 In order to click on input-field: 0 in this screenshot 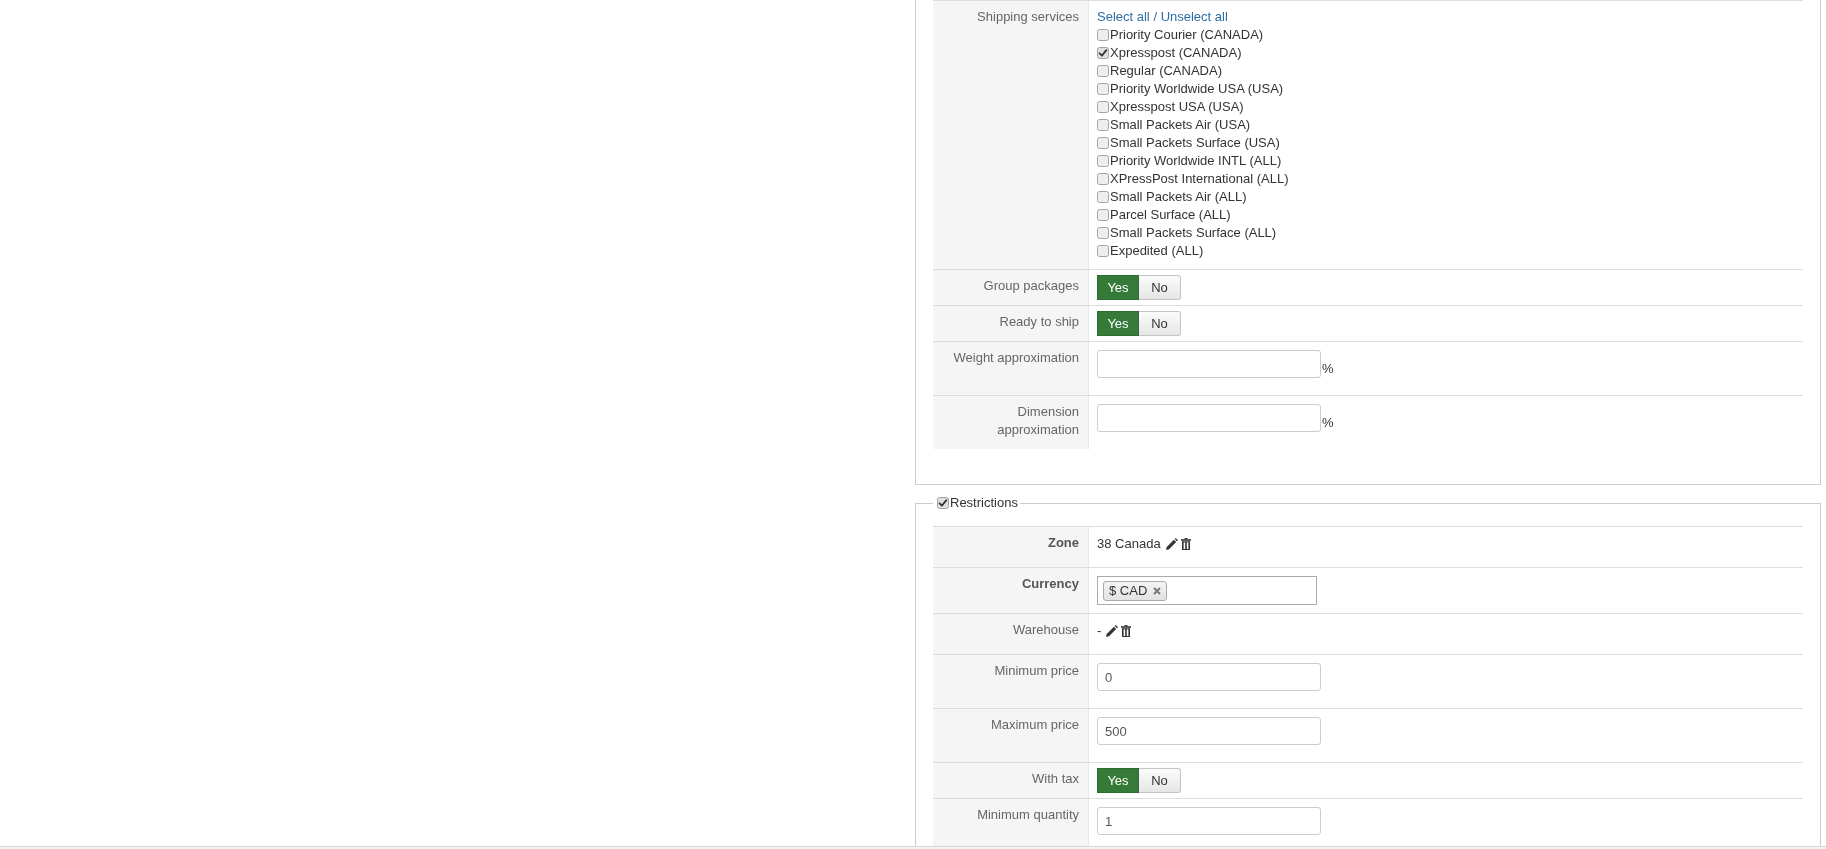, I will do `click(1209, 677)`.